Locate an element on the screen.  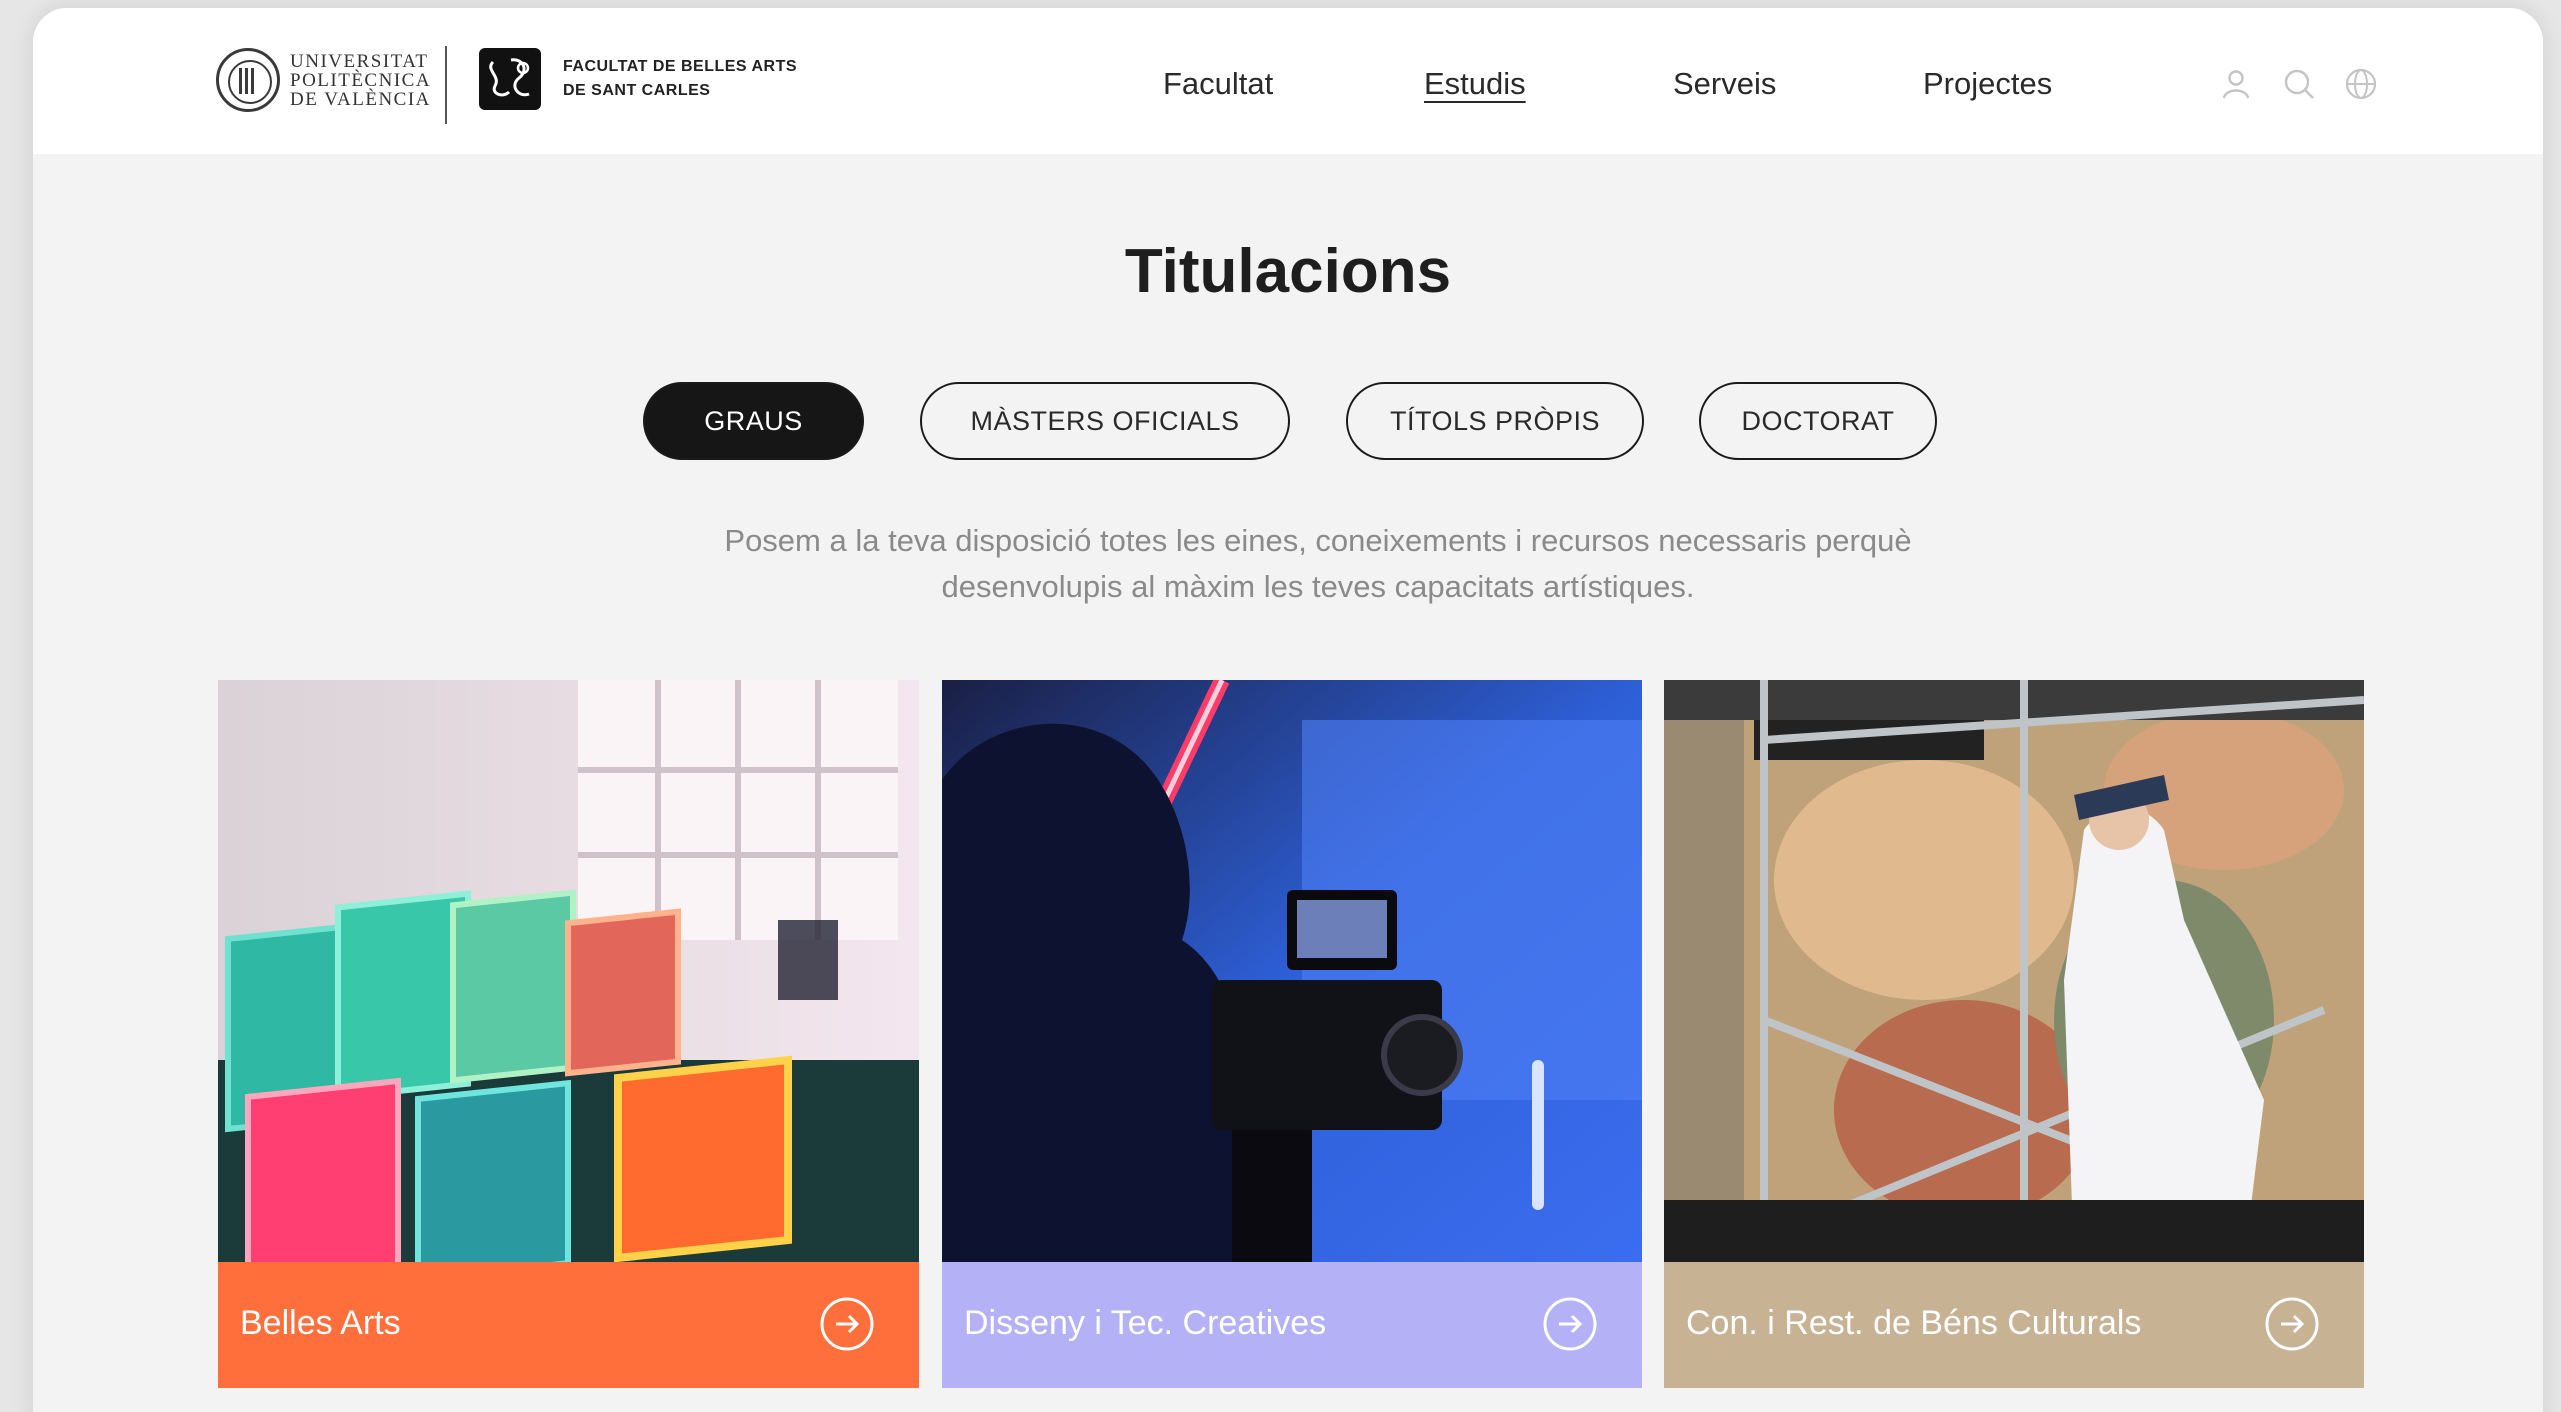
page-title: Titulacions is located at coordinates (1288, 271).